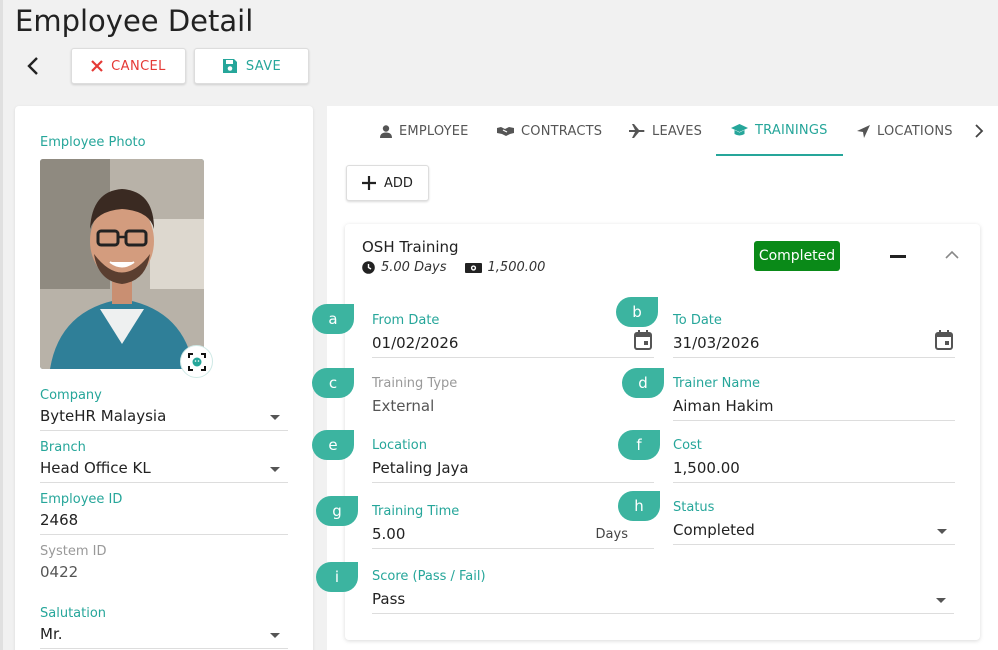 The image size is (998, 650). What do you see at coordinates (905, 131) in the screenshot?
I see `tab-locations: LOCATIONS` at bounding box center [905, 131].